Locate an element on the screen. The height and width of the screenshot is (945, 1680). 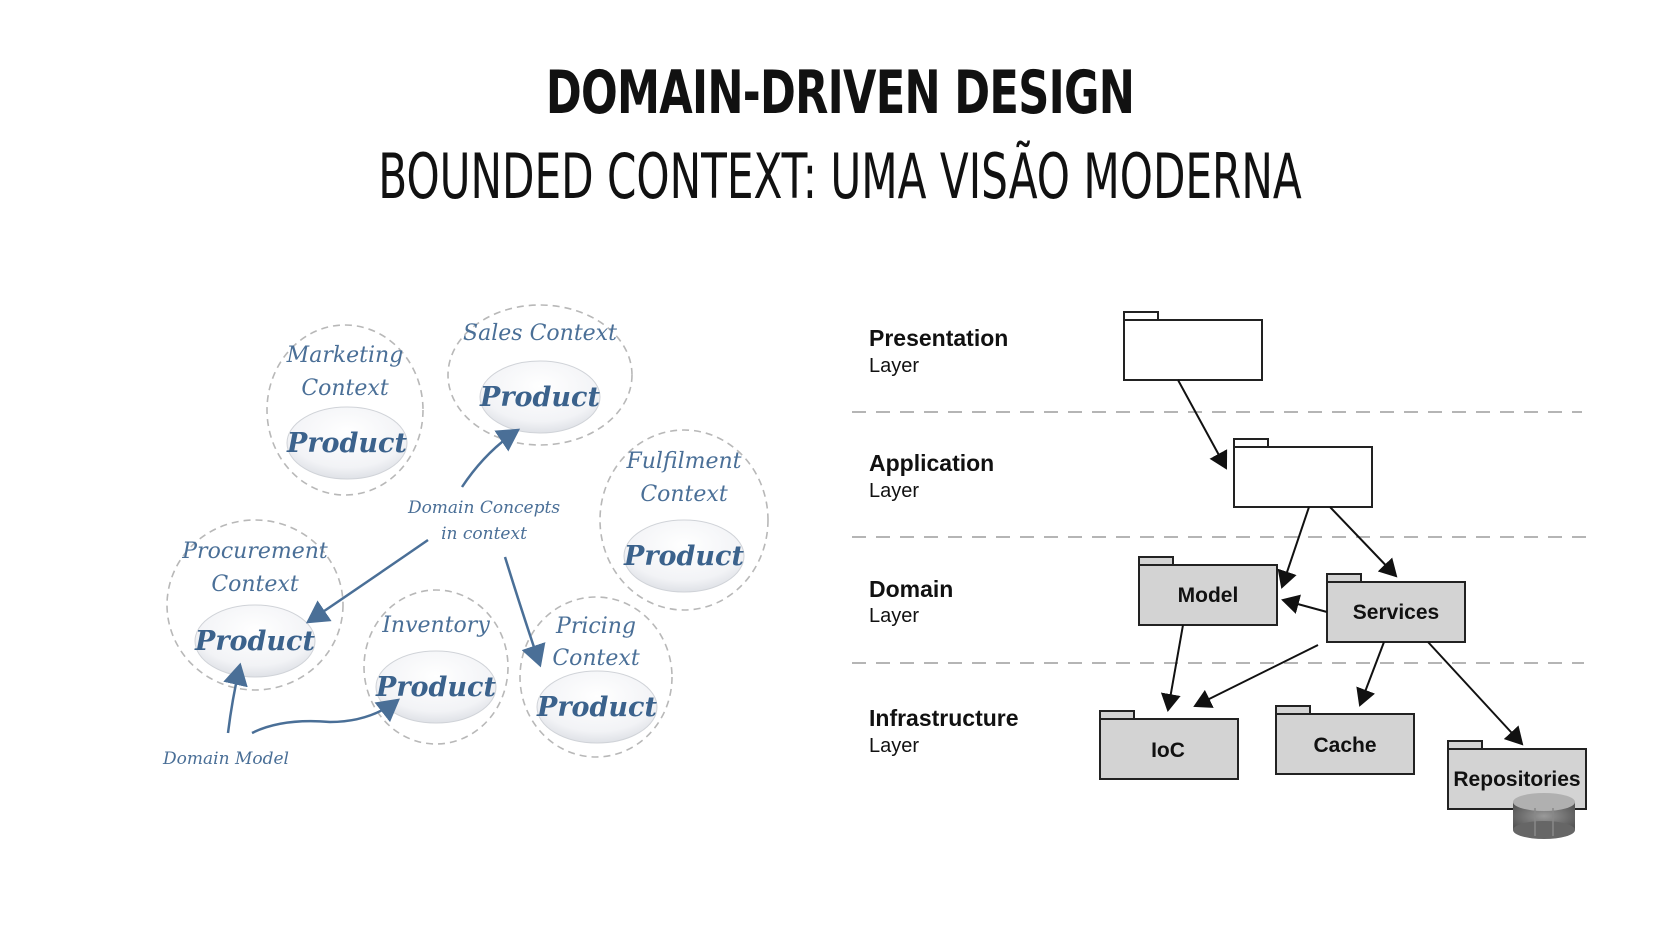
context-label: Sales Context is located at coordinates (540, 333).